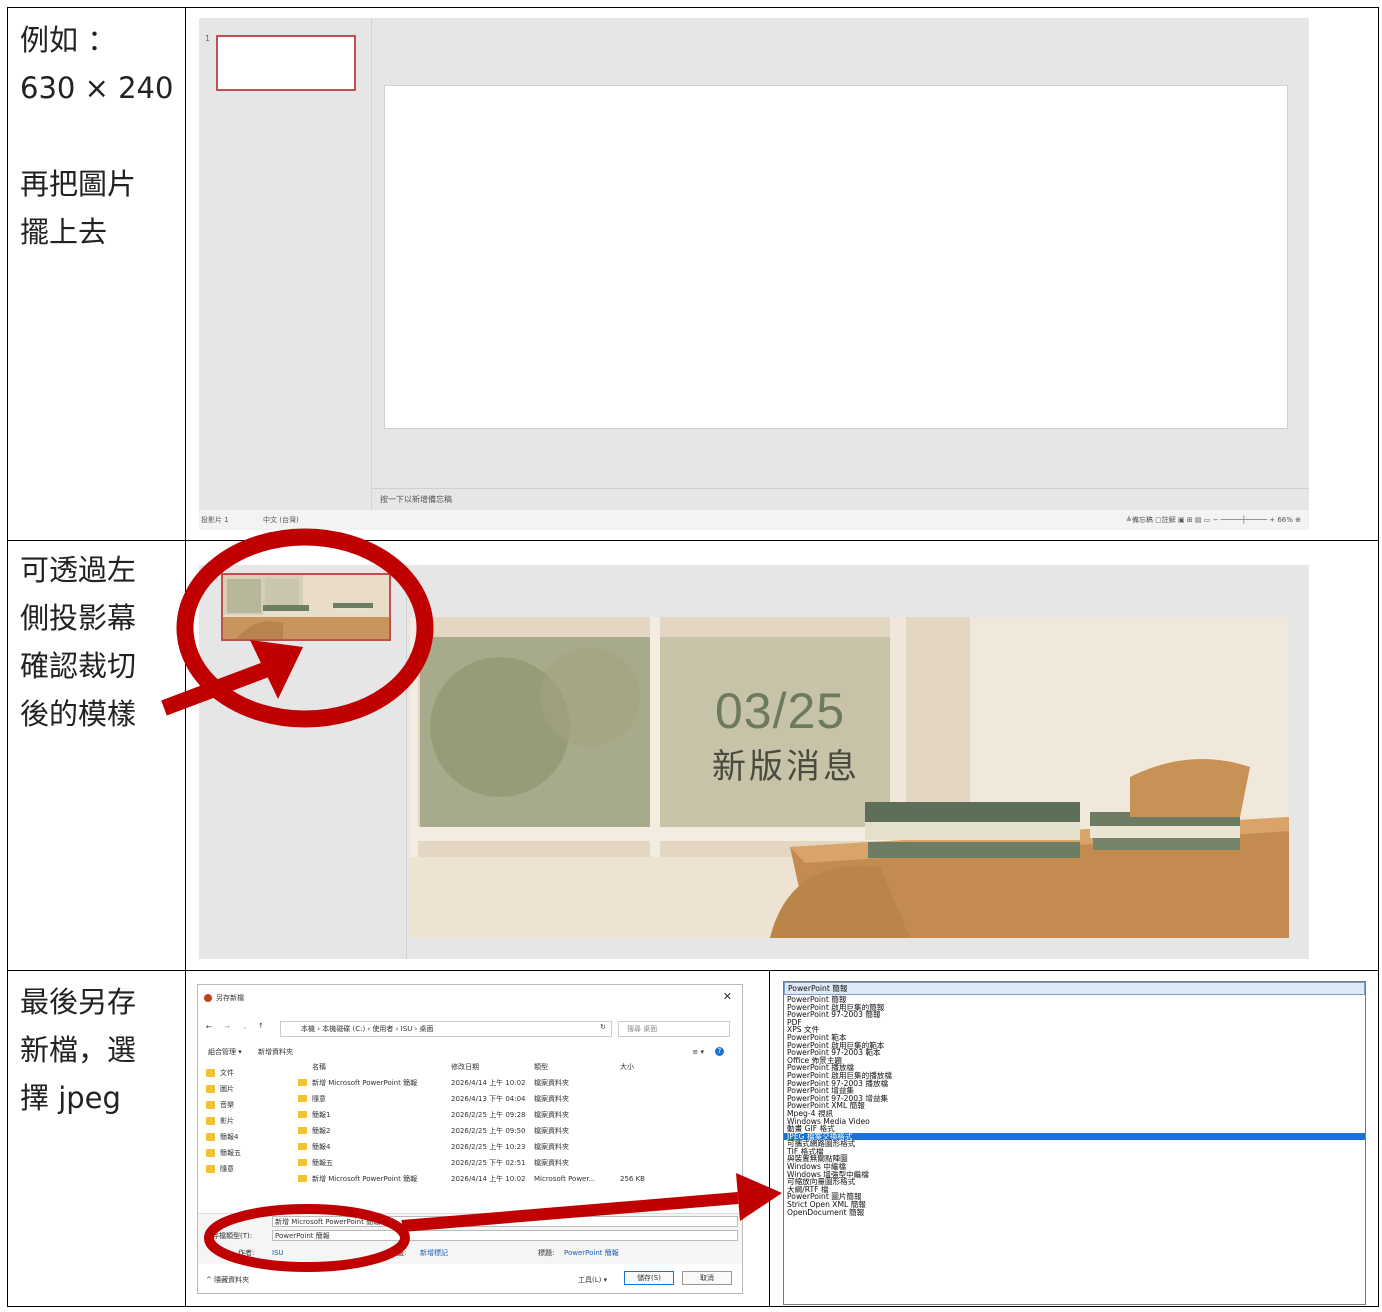 The image size is (1382, 1312). I want to click on status-view-controls: ≜備忘稿 ▢註解 ▣ ⊞ ▤ ▭ − ─────┼───── + 66% ⊕, so click(1213, 520).